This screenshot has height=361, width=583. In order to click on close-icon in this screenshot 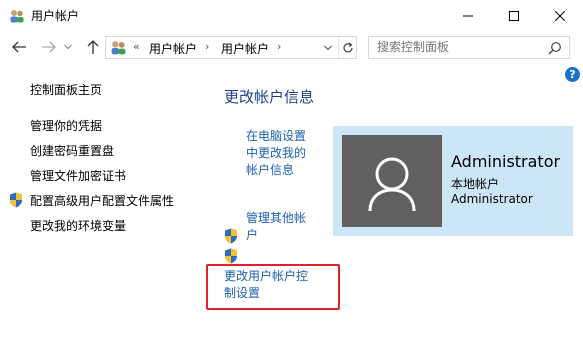, I will do `click(560, 15)`.